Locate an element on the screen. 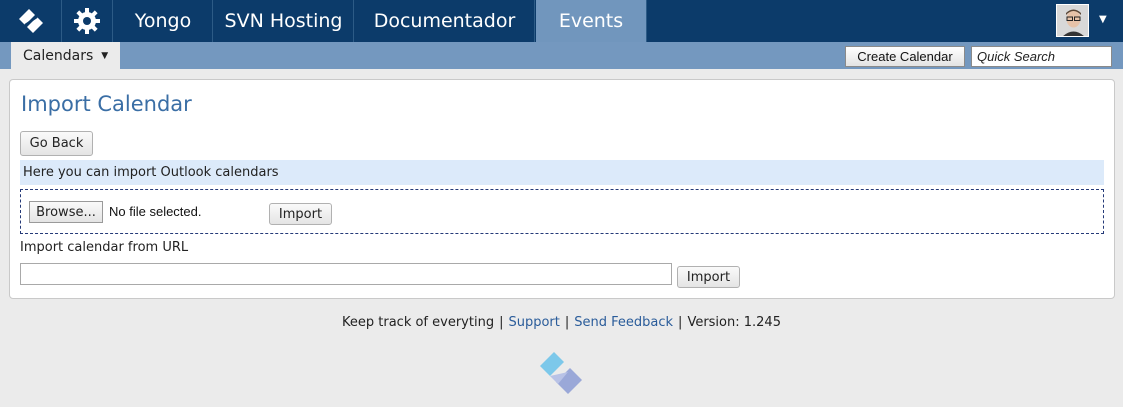  create-calendar-button: Create Calendar is located at coordinates (905, 56).